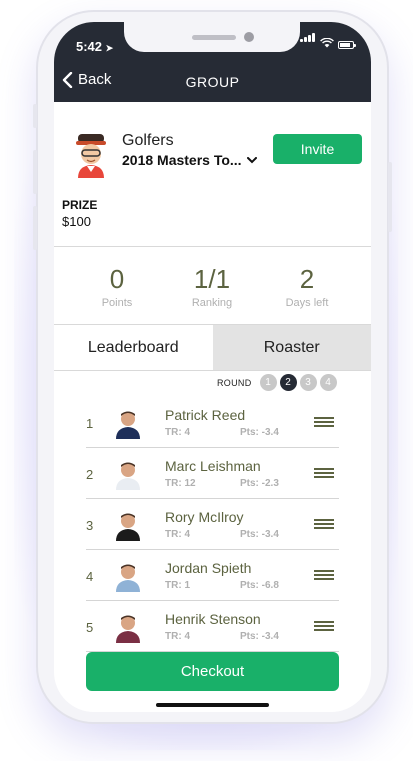 The height and width of the screenshot is (761, 413). Describe the element at coordinates (76, 221) in the screenshot. I see `prize-value: $100` at that location.